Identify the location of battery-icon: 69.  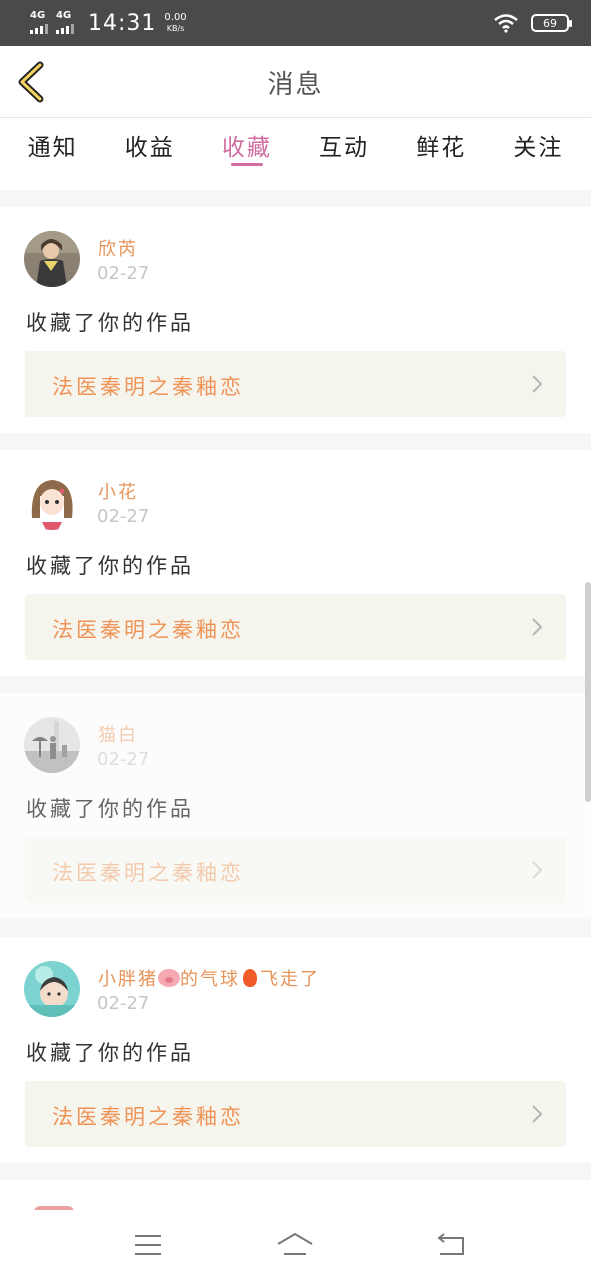
(551, 23).